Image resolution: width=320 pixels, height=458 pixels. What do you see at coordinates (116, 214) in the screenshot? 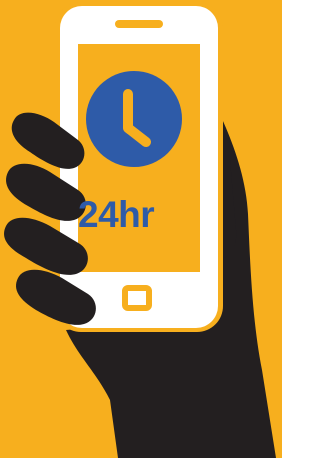
I see `24hr-label: 24hr` at bounding box center [116, 214].